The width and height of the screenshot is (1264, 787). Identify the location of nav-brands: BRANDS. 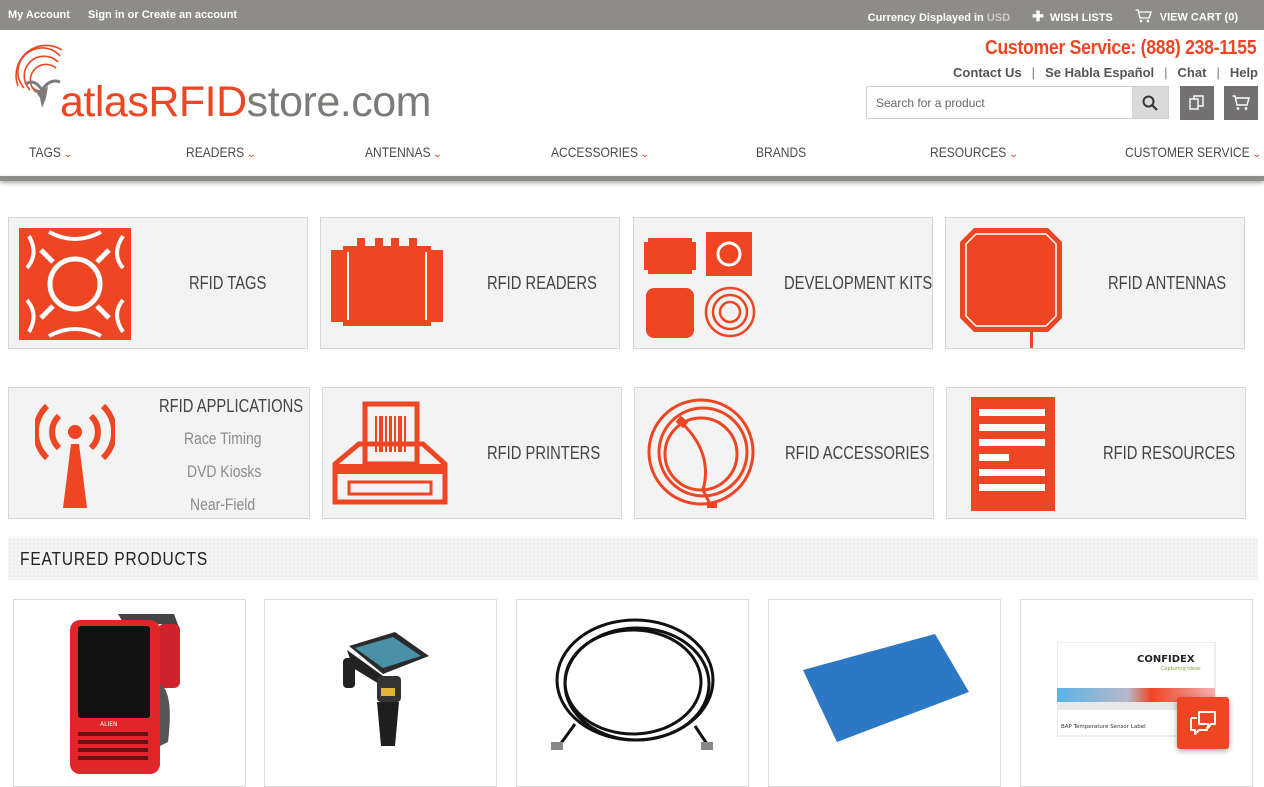
(781, 152).